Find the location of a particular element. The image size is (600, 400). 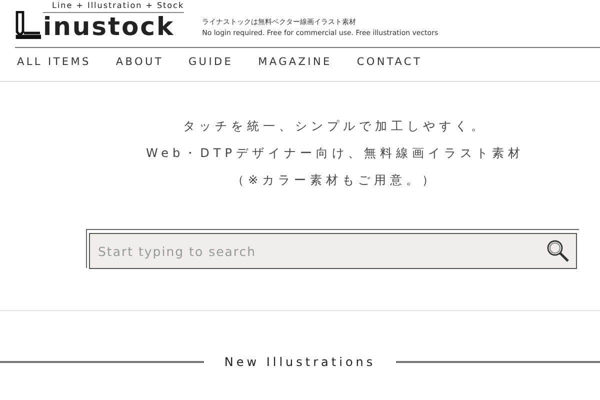

intro-text: （※カラー素材もご用意。） is located at coordinates (335, 180).